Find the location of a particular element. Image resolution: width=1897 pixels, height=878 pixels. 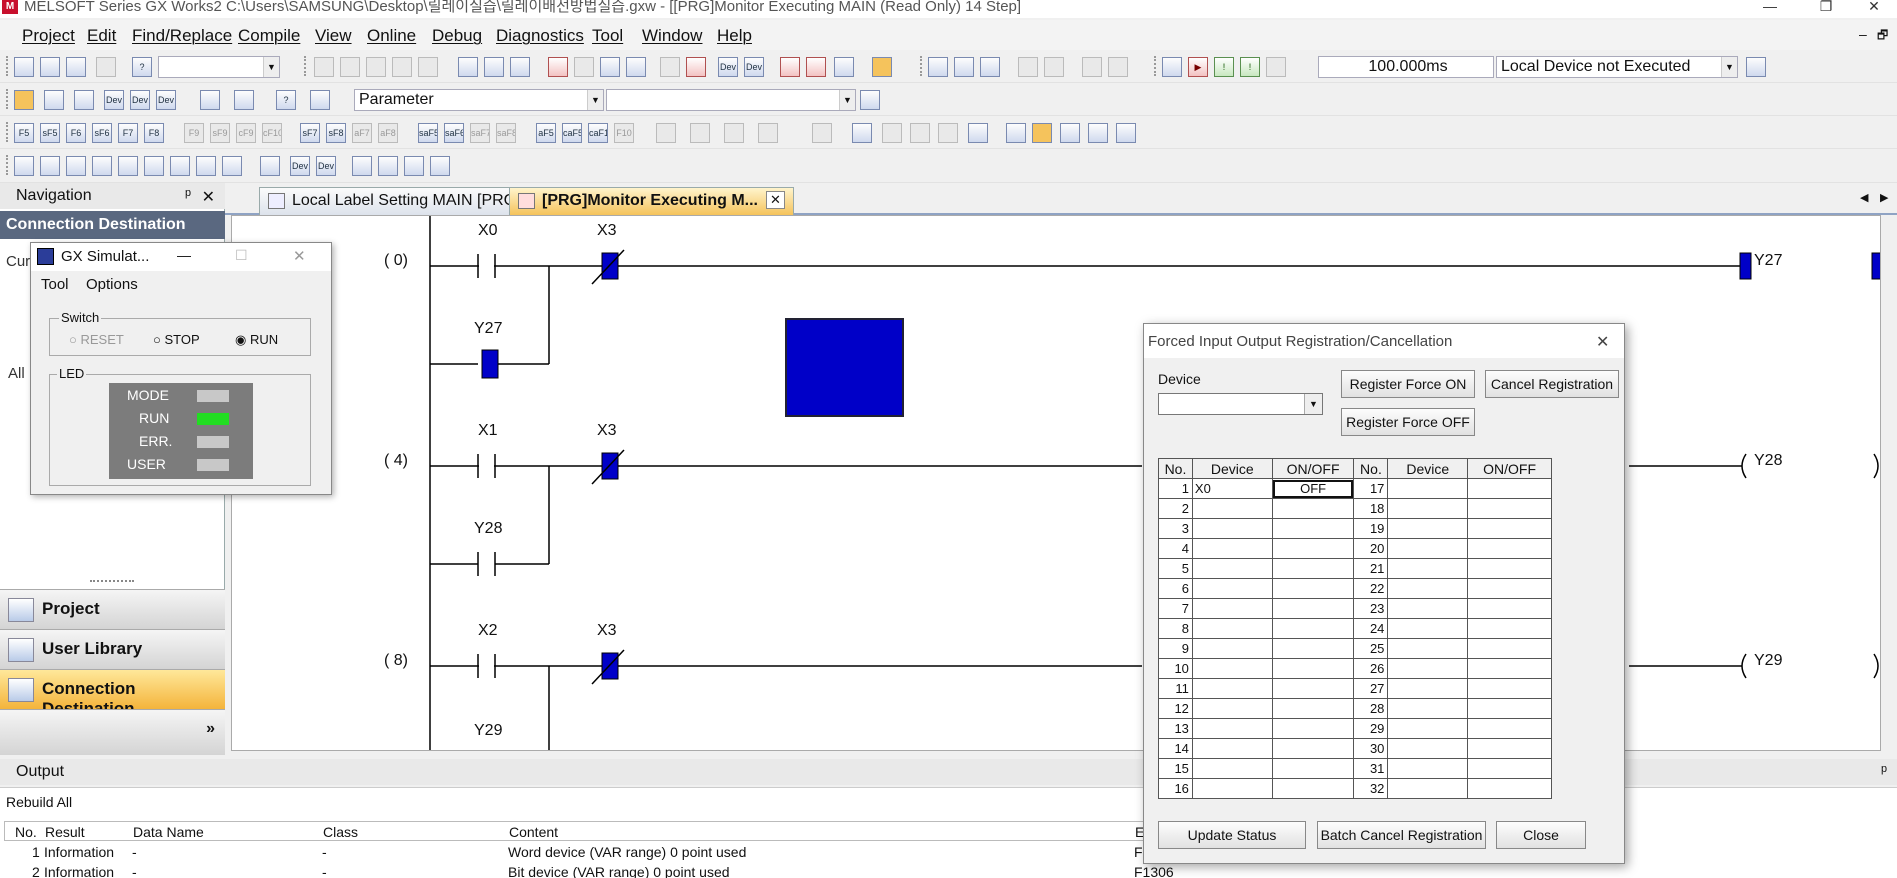

closed-branch-icon: sF6 is located at coordinates (102, 133).